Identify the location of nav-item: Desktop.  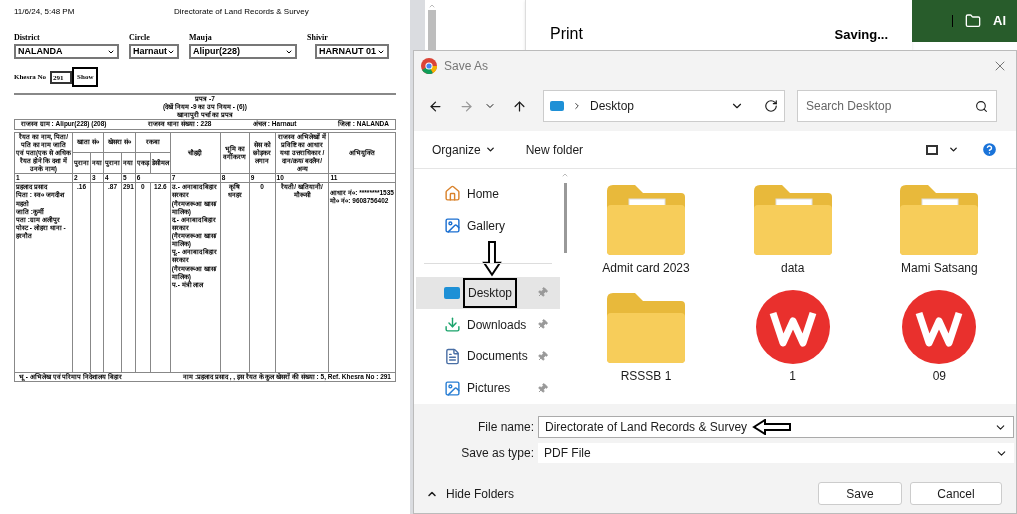
(488, 293).